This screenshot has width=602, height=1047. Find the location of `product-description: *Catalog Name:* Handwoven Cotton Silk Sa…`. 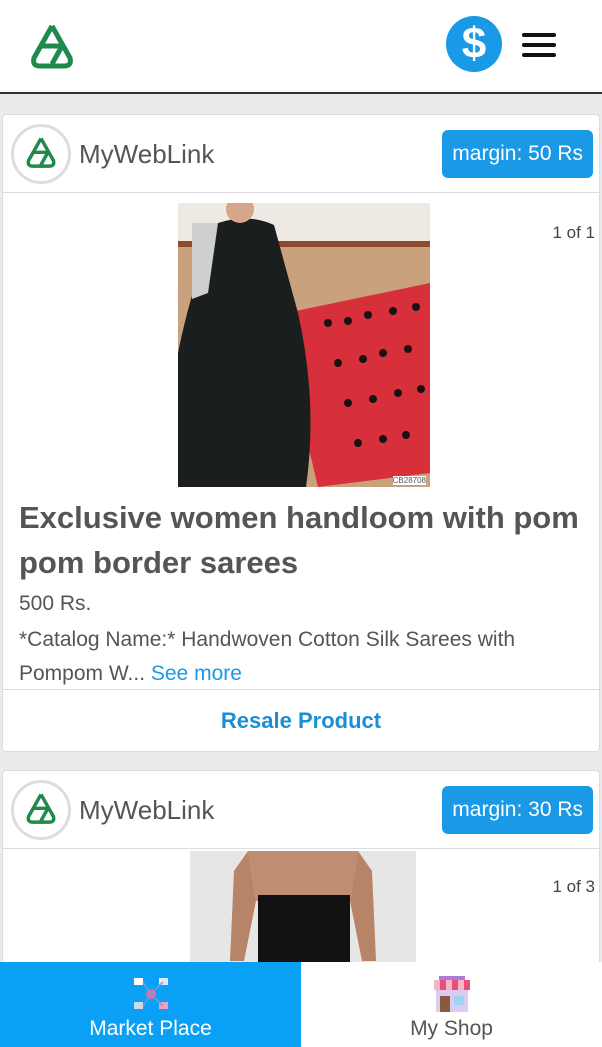

product-description: *Catalog Name:* Handwoven Cotton Silk Sa… is located at coordinates (299, 657).